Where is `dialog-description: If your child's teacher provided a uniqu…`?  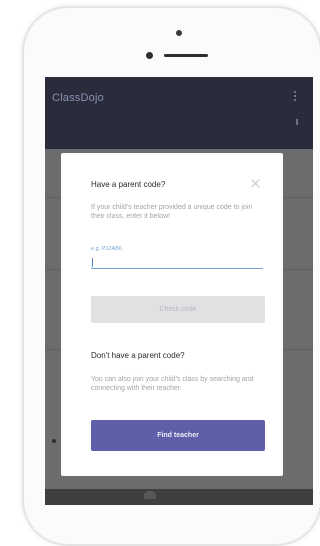 dialog-description: If your child's teacher provided a uniqu… is located at coordinates (172, 212).